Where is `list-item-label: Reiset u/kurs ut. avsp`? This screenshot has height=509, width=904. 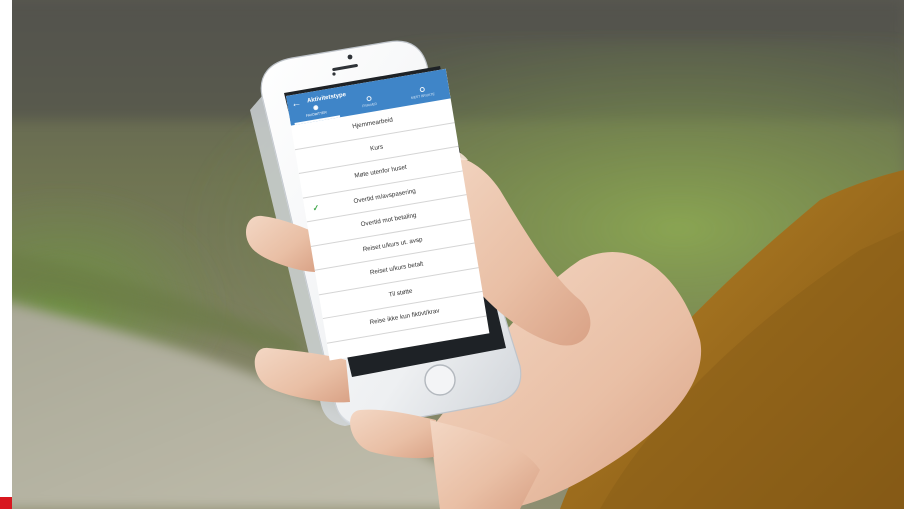 list-item-label: Reiset u/kurs ut. avsp is located at coordinates (393, 244).